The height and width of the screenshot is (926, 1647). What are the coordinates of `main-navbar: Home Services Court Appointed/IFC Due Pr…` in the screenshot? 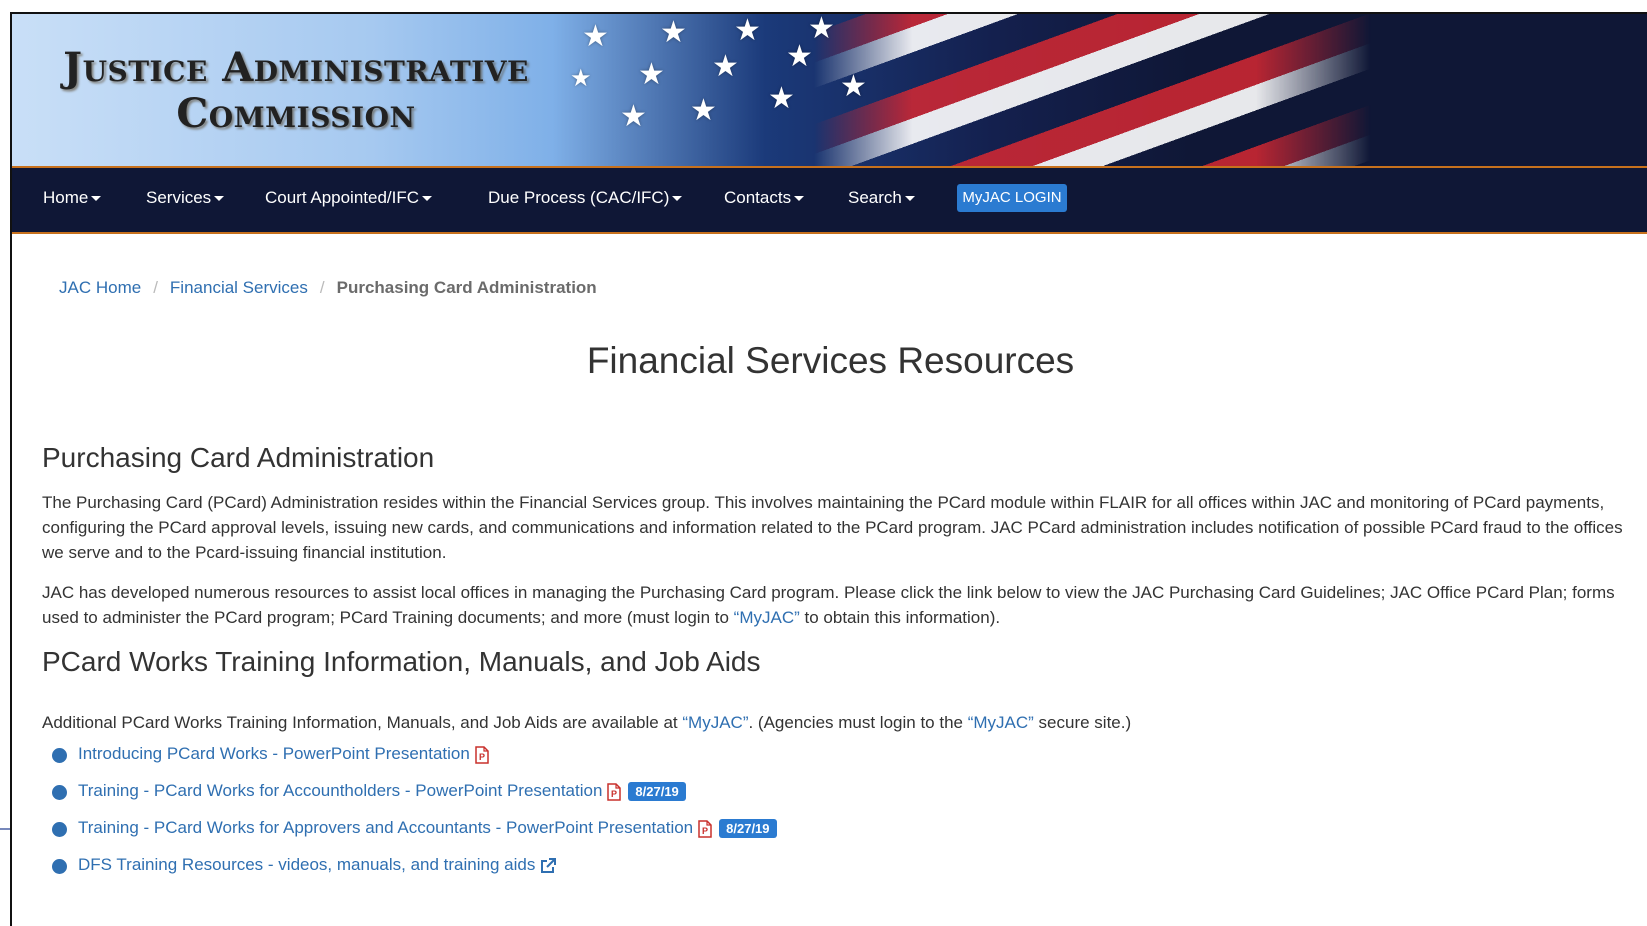 It's located at (829, 201).